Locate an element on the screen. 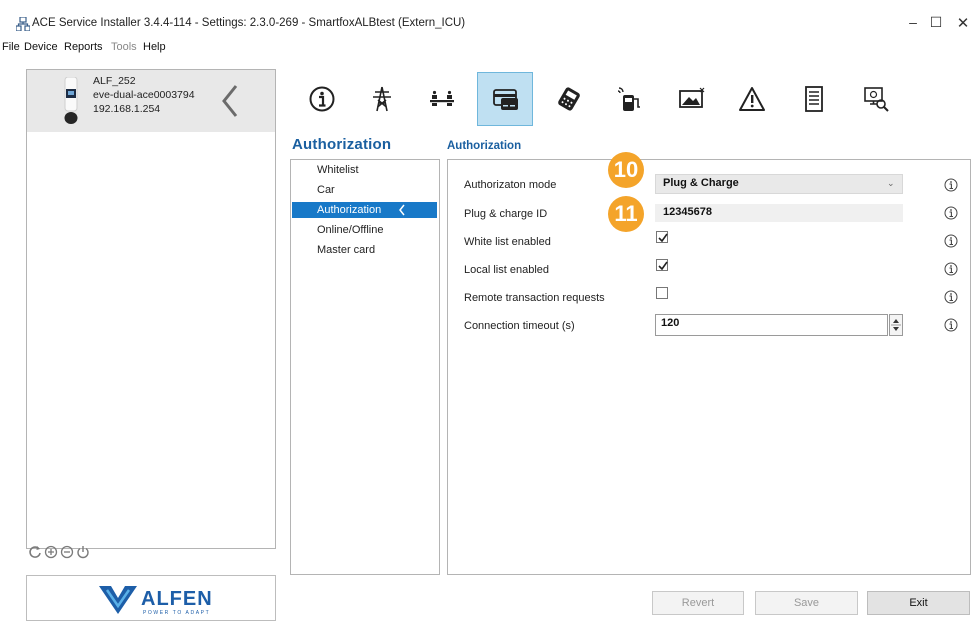  tool-diagnostics is located at coordinates (876, 99).